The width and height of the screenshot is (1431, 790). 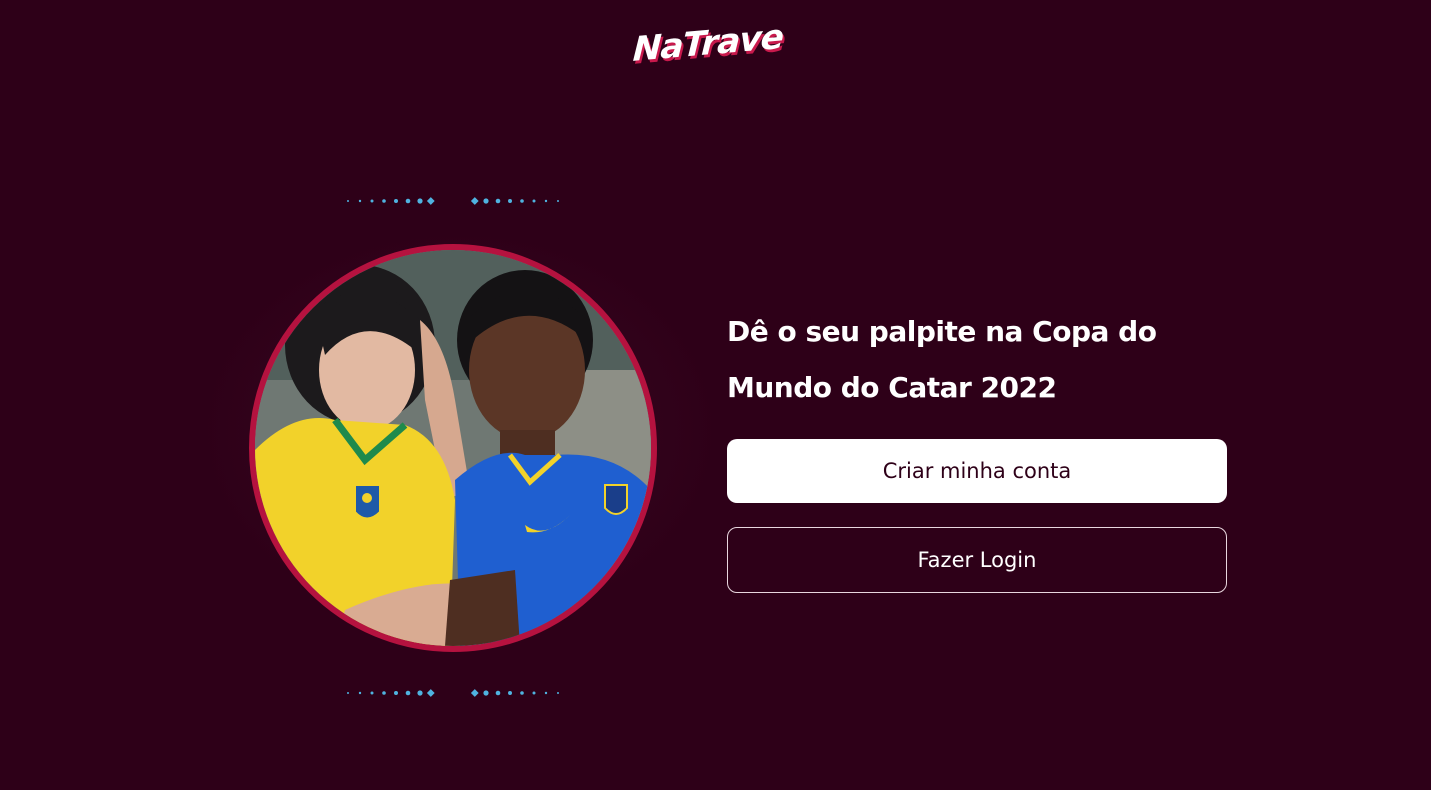 I want to click on hero-photo, so click(x=453, y=448).